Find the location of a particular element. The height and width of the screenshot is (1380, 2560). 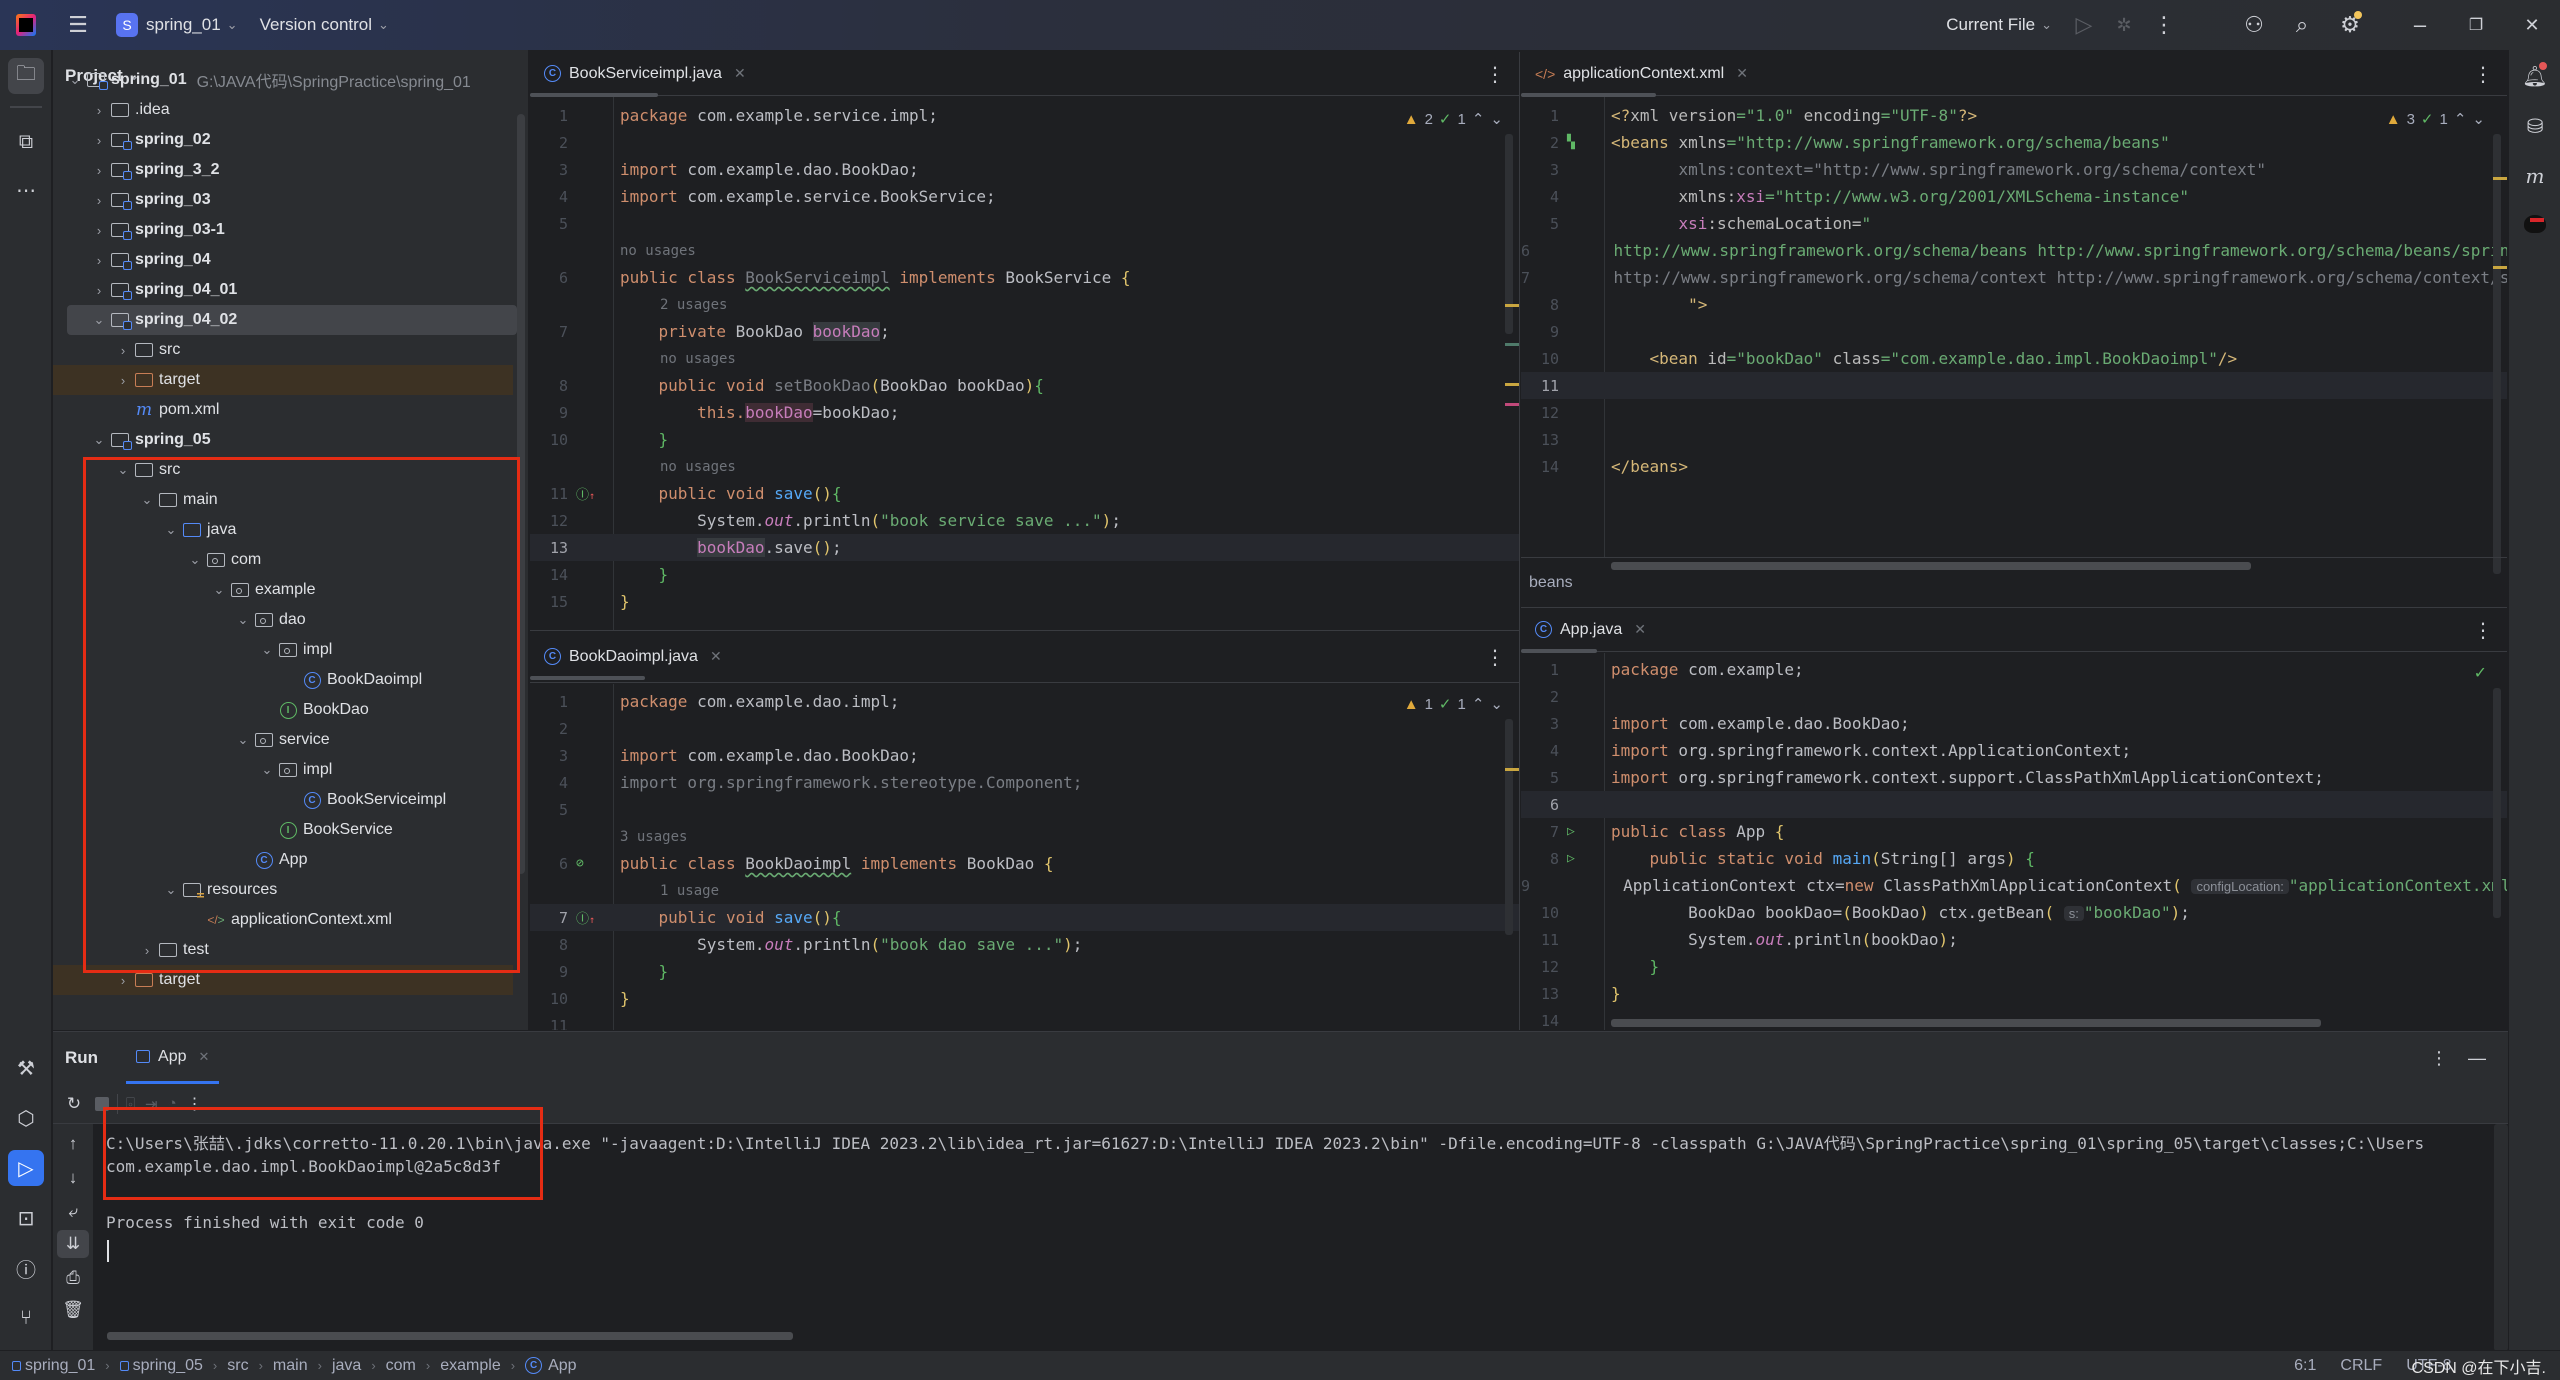

debug-icon: ✲ is located at coordinates (2124, 25).